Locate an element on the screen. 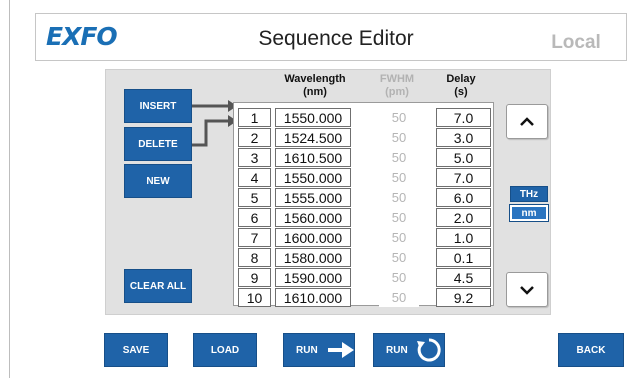 The width and height of the screenshot is (640, 378). row-index-cell: 6 is located at coordinates (254, 217).